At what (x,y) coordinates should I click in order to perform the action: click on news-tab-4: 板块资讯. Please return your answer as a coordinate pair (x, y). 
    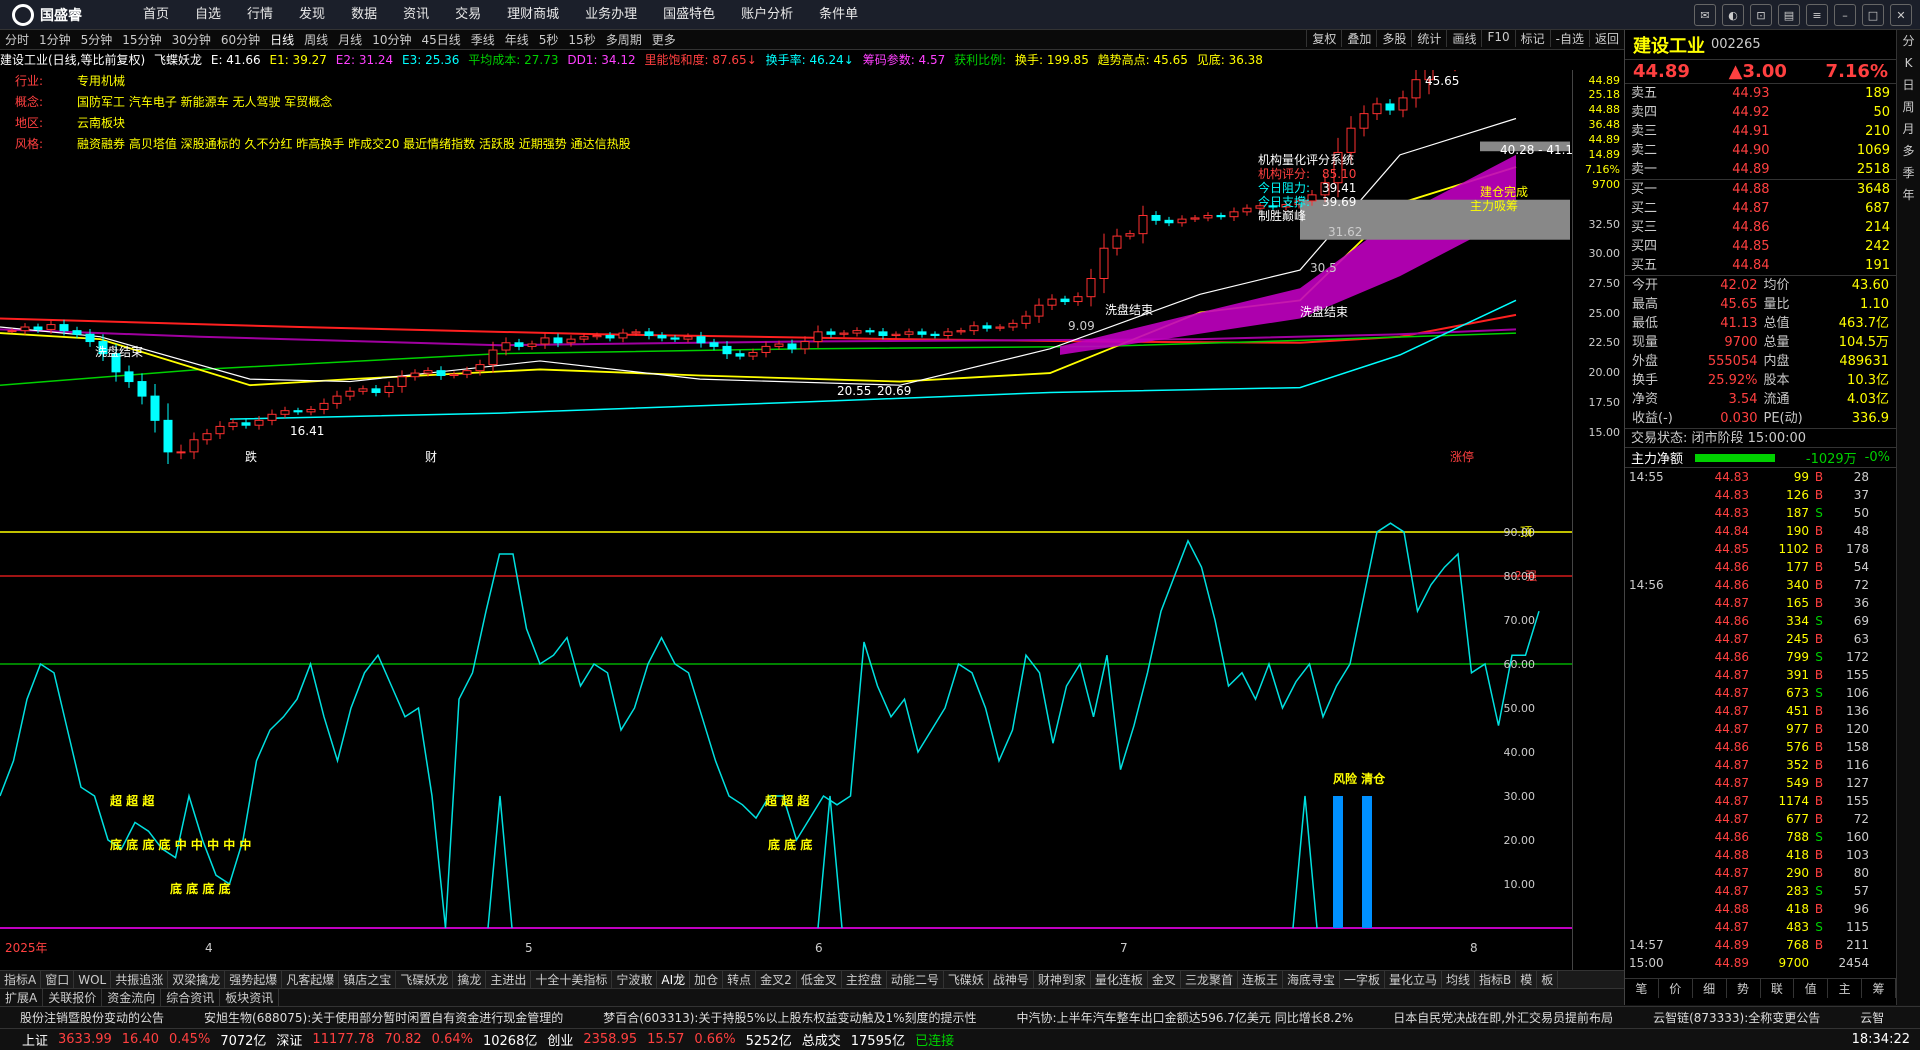
    Looking at the image, I should click on (250, 997).